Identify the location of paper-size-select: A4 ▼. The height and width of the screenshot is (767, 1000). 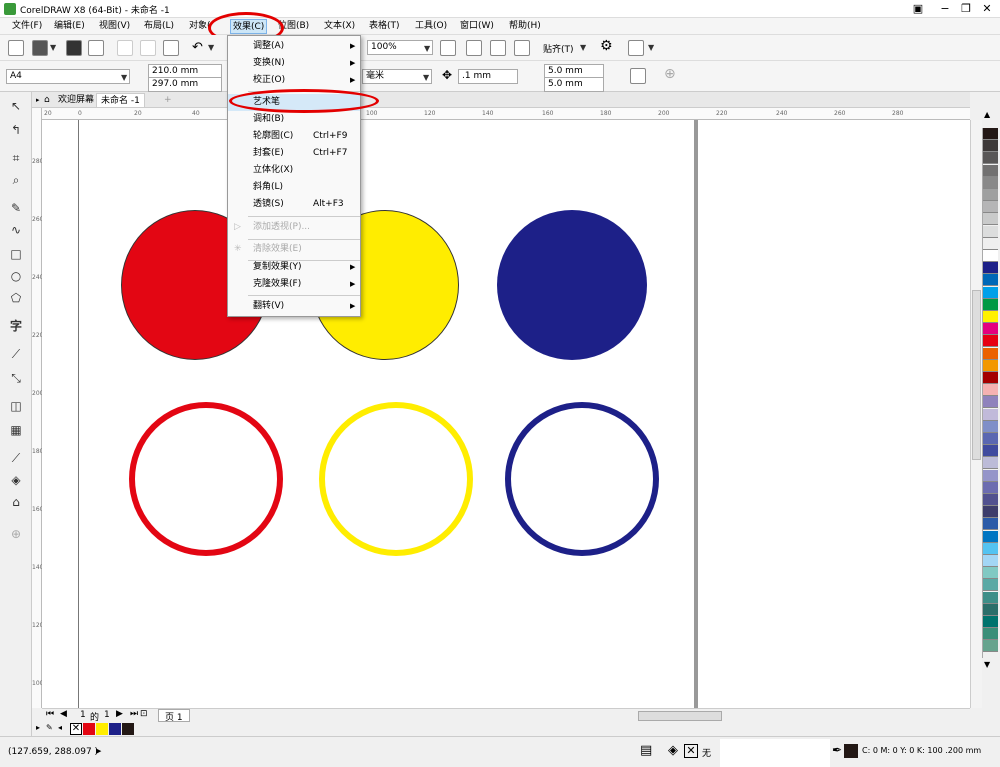
(68, 76).